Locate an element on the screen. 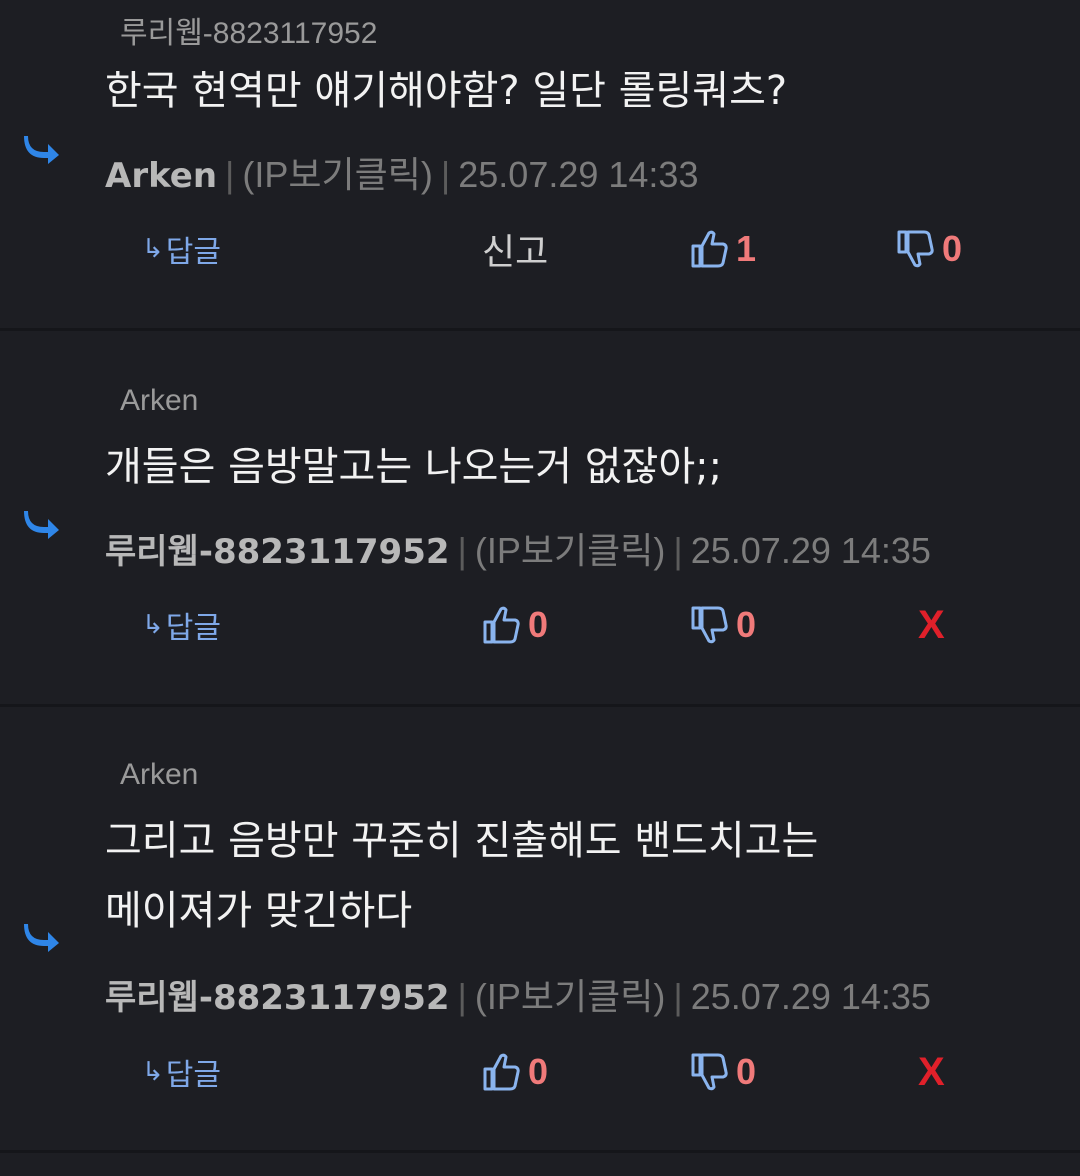 This screenshot has height=1176, width=1080. comment-text-line: 그리고 음방만 꾸준히 진출해도 밴드치고는 is located at coordinates (462, 841).